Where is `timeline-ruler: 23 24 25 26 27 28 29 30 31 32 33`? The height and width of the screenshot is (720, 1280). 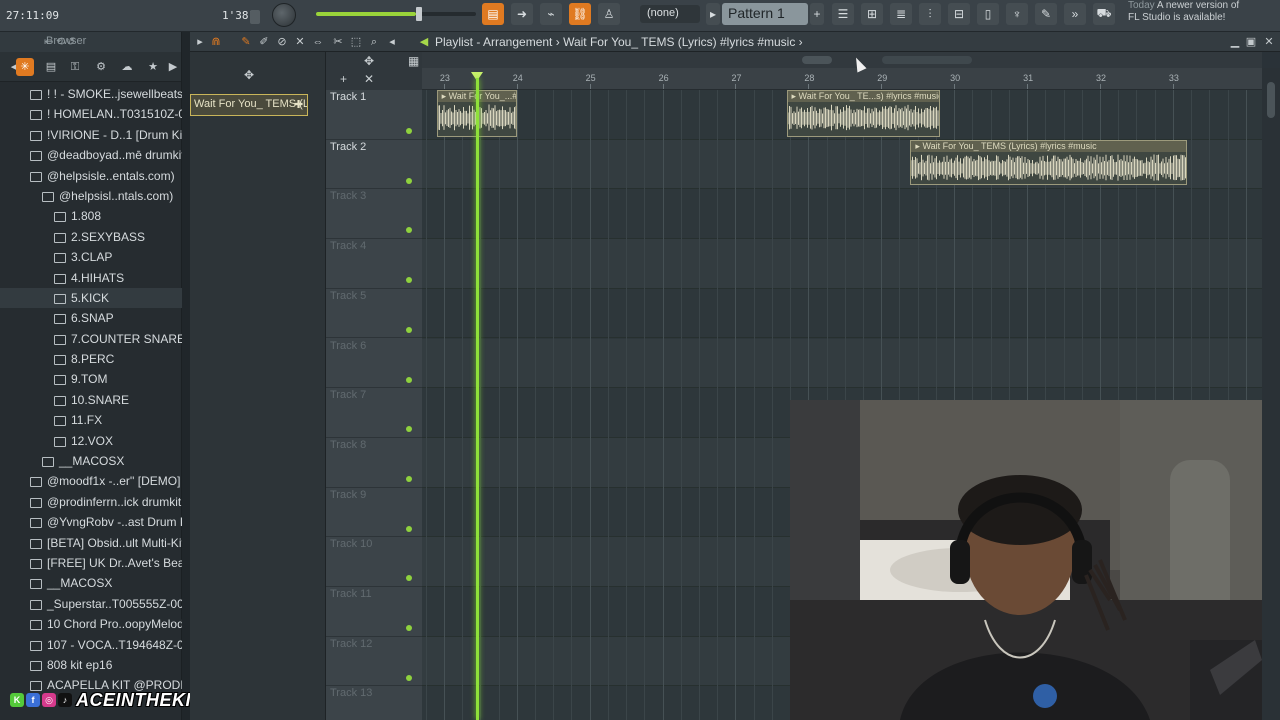
timeline-ruler: 23 24 25 26 27 28 29 30 31 32 33 is located at coordinates (842, 79).